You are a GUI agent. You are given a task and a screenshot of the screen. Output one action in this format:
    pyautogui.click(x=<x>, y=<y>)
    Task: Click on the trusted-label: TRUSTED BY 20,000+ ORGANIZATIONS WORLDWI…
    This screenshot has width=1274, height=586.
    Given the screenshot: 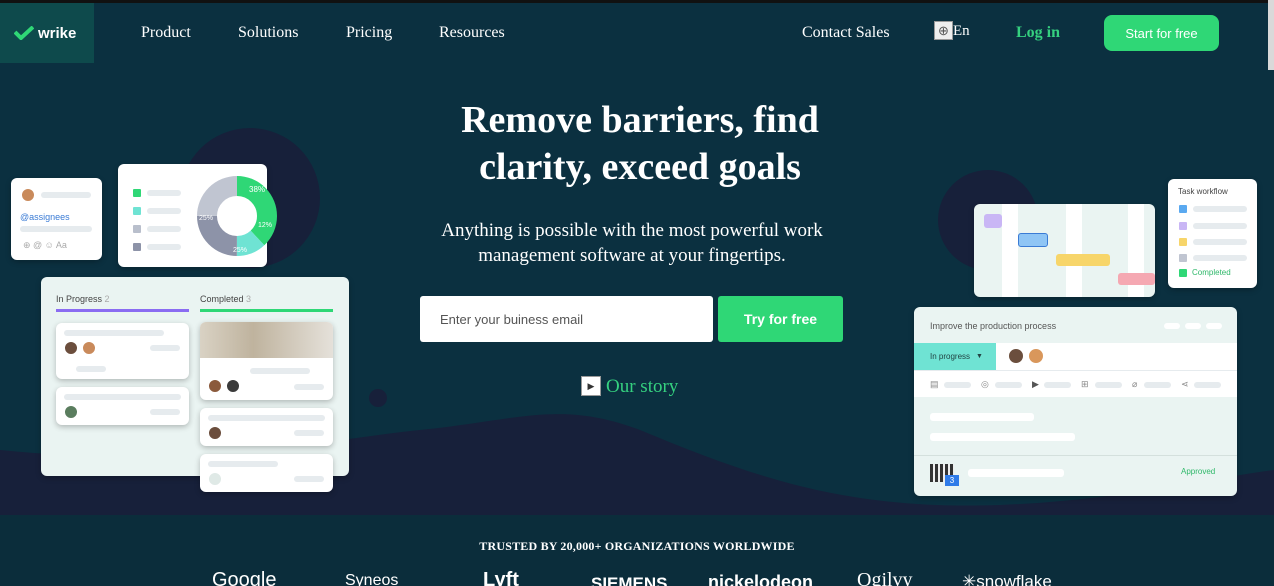 What is the action you would take?
    pyautogui.click(x=637, y=546)
    